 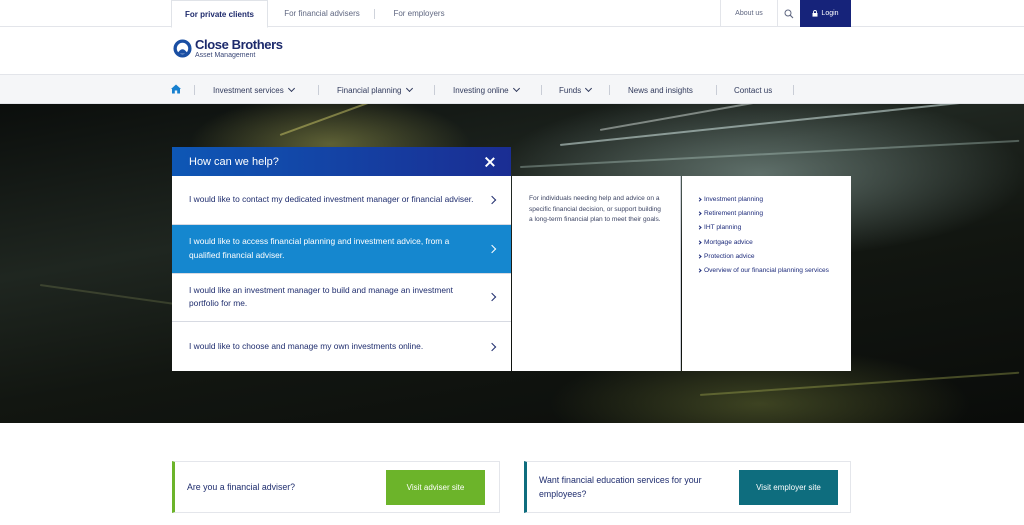 I want to click on login-button: Login, so click(x=825, y=13).